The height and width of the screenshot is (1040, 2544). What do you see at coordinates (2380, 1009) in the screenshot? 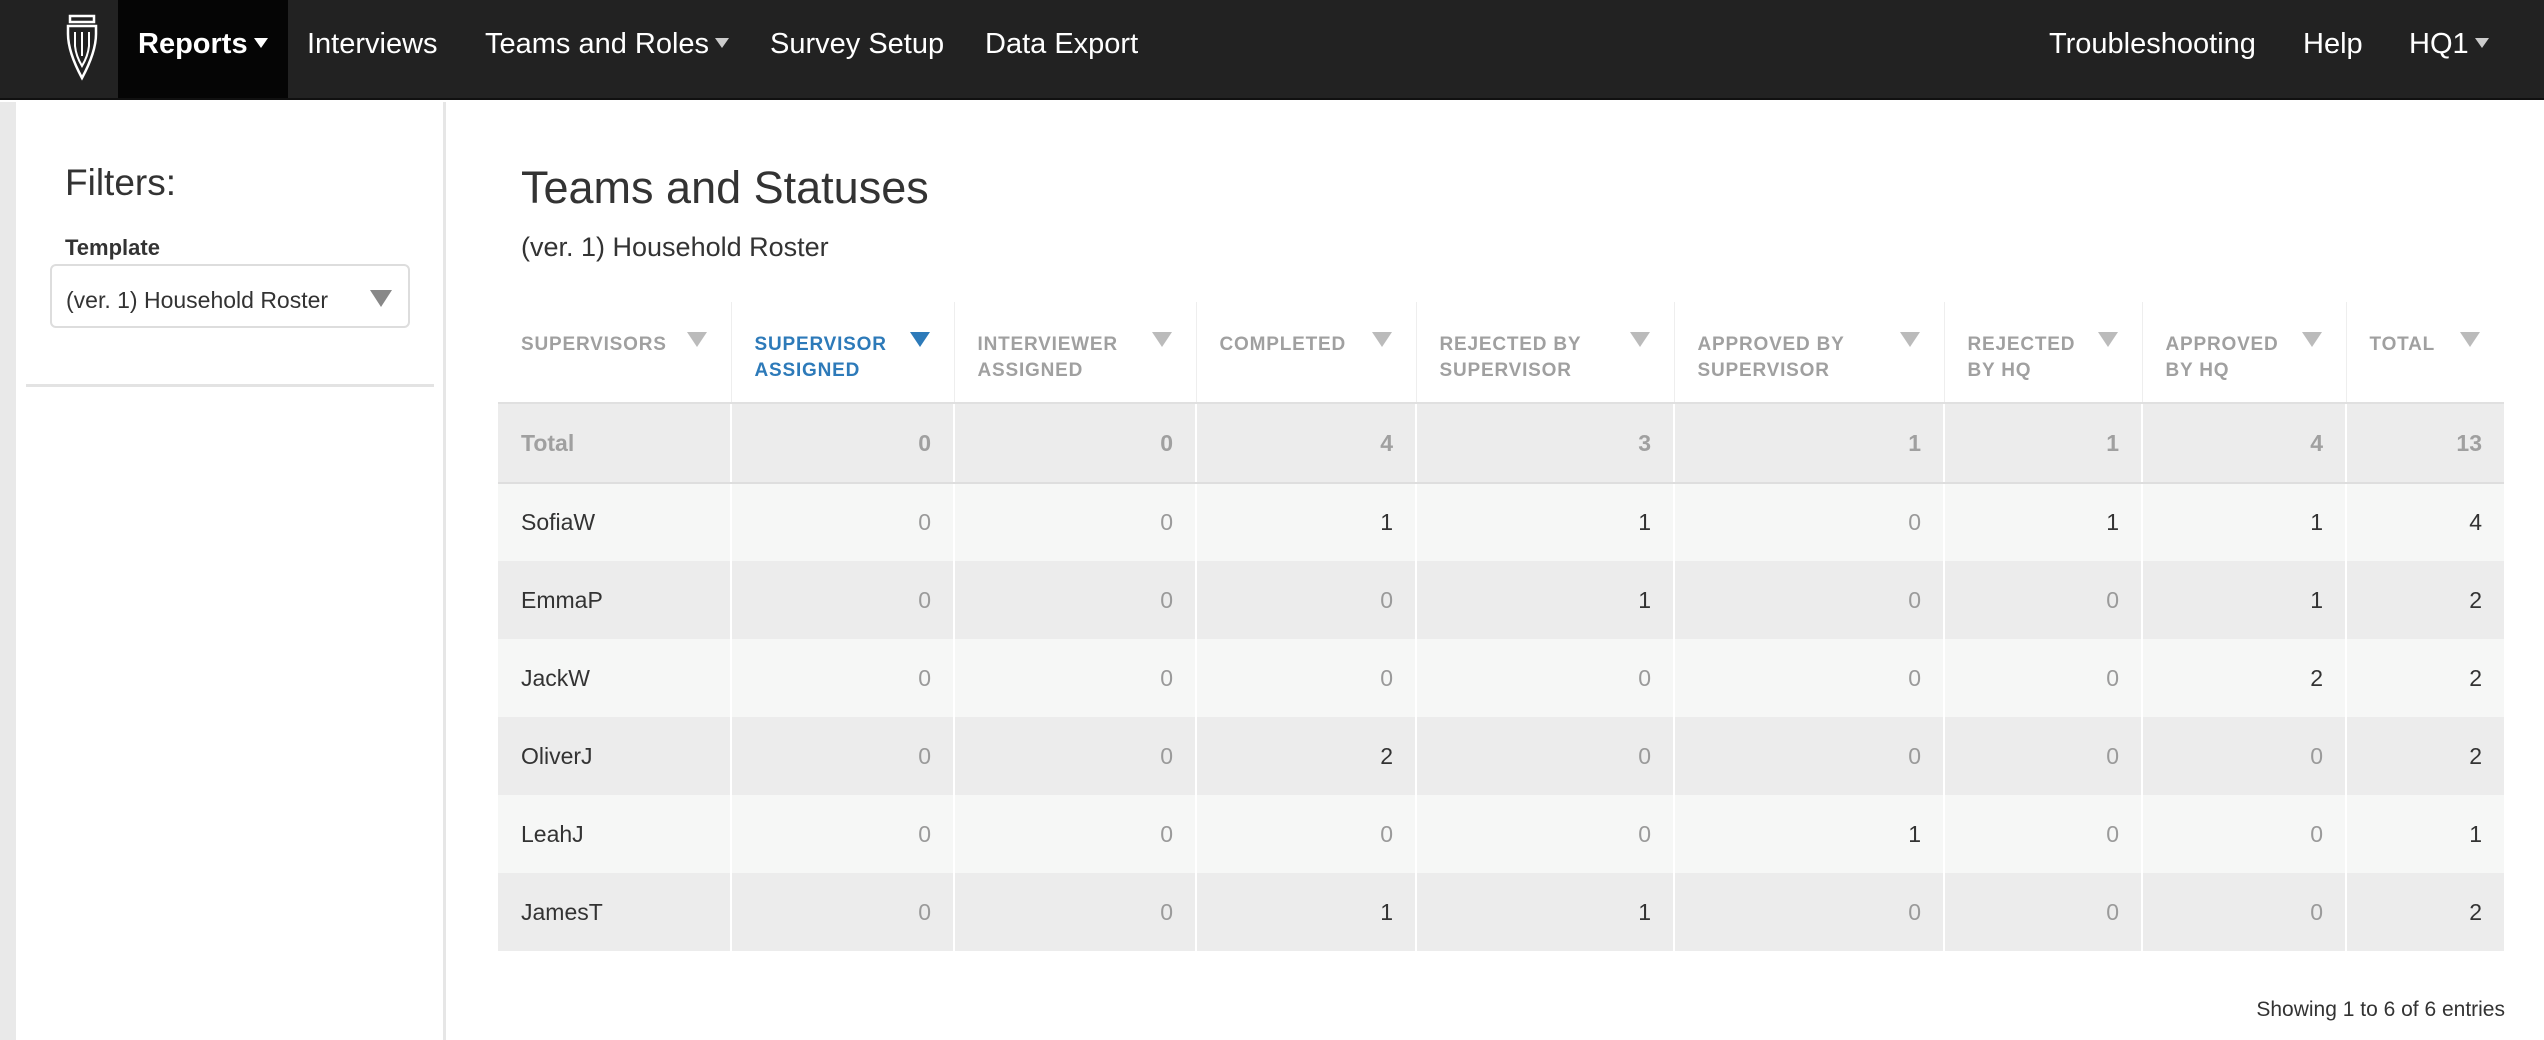
I see `entries-info: Showing 1 to 6 of 6 entries` at bounding box center [2380, 1009].